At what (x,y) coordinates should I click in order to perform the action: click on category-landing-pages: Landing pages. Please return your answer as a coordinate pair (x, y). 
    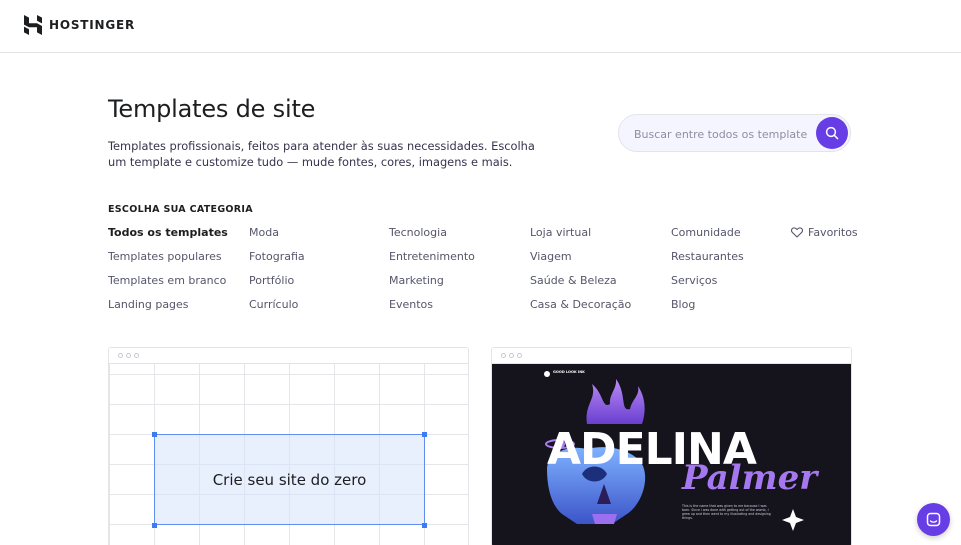
    Looking at the image, I should click on (148, 304).